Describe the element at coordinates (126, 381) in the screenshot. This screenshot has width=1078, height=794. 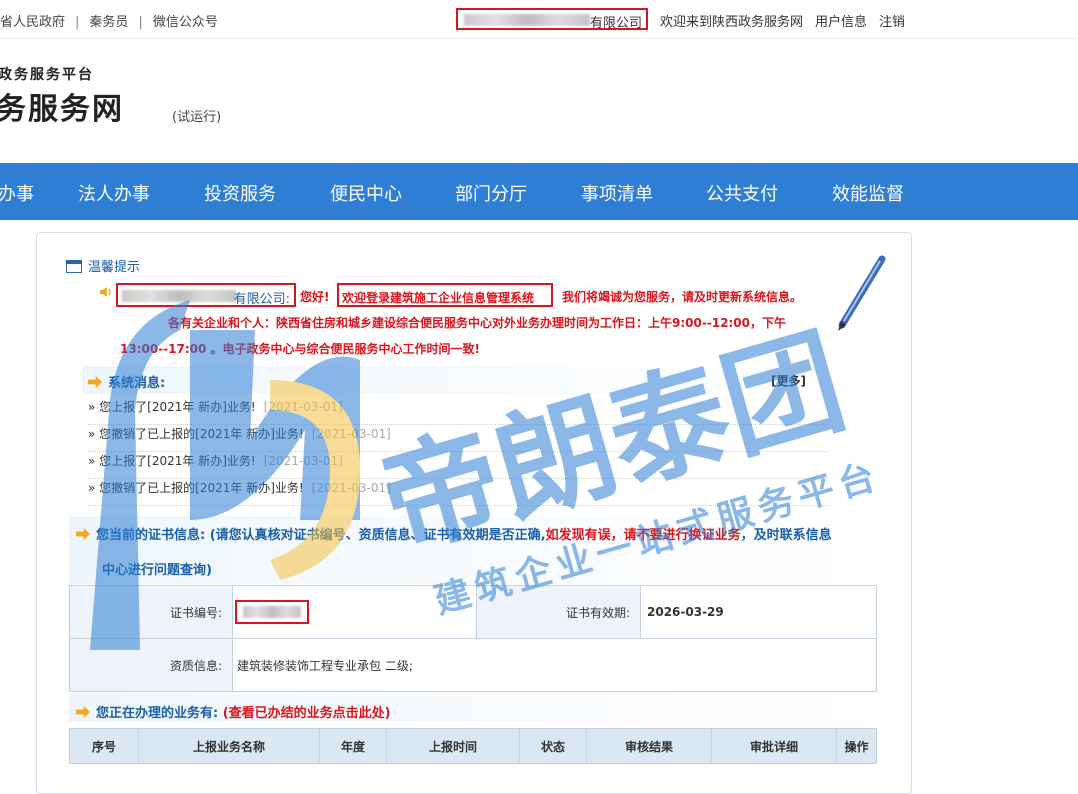
I see `system-messages-title: 系统消息:` at that location.